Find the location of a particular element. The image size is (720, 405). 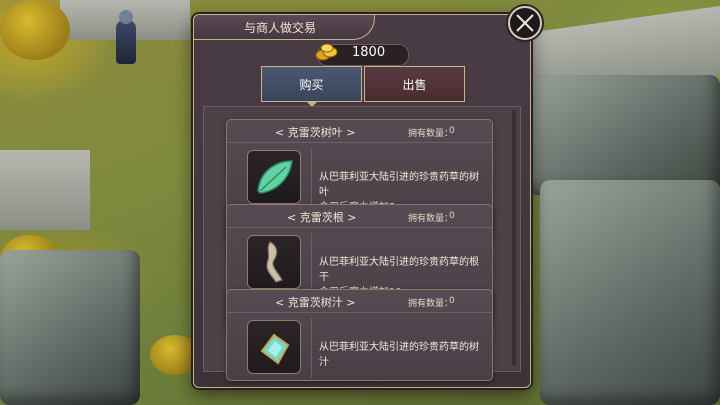

root-icon is located at coordinates (274, 262).